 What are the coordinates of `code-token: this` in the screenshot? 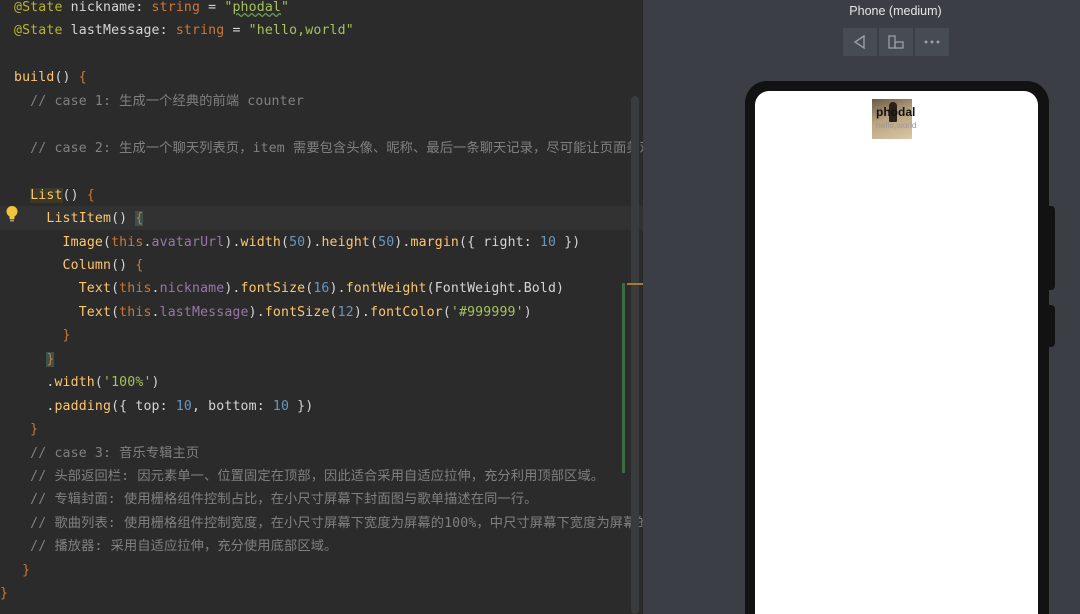 It's located at (127, 242).